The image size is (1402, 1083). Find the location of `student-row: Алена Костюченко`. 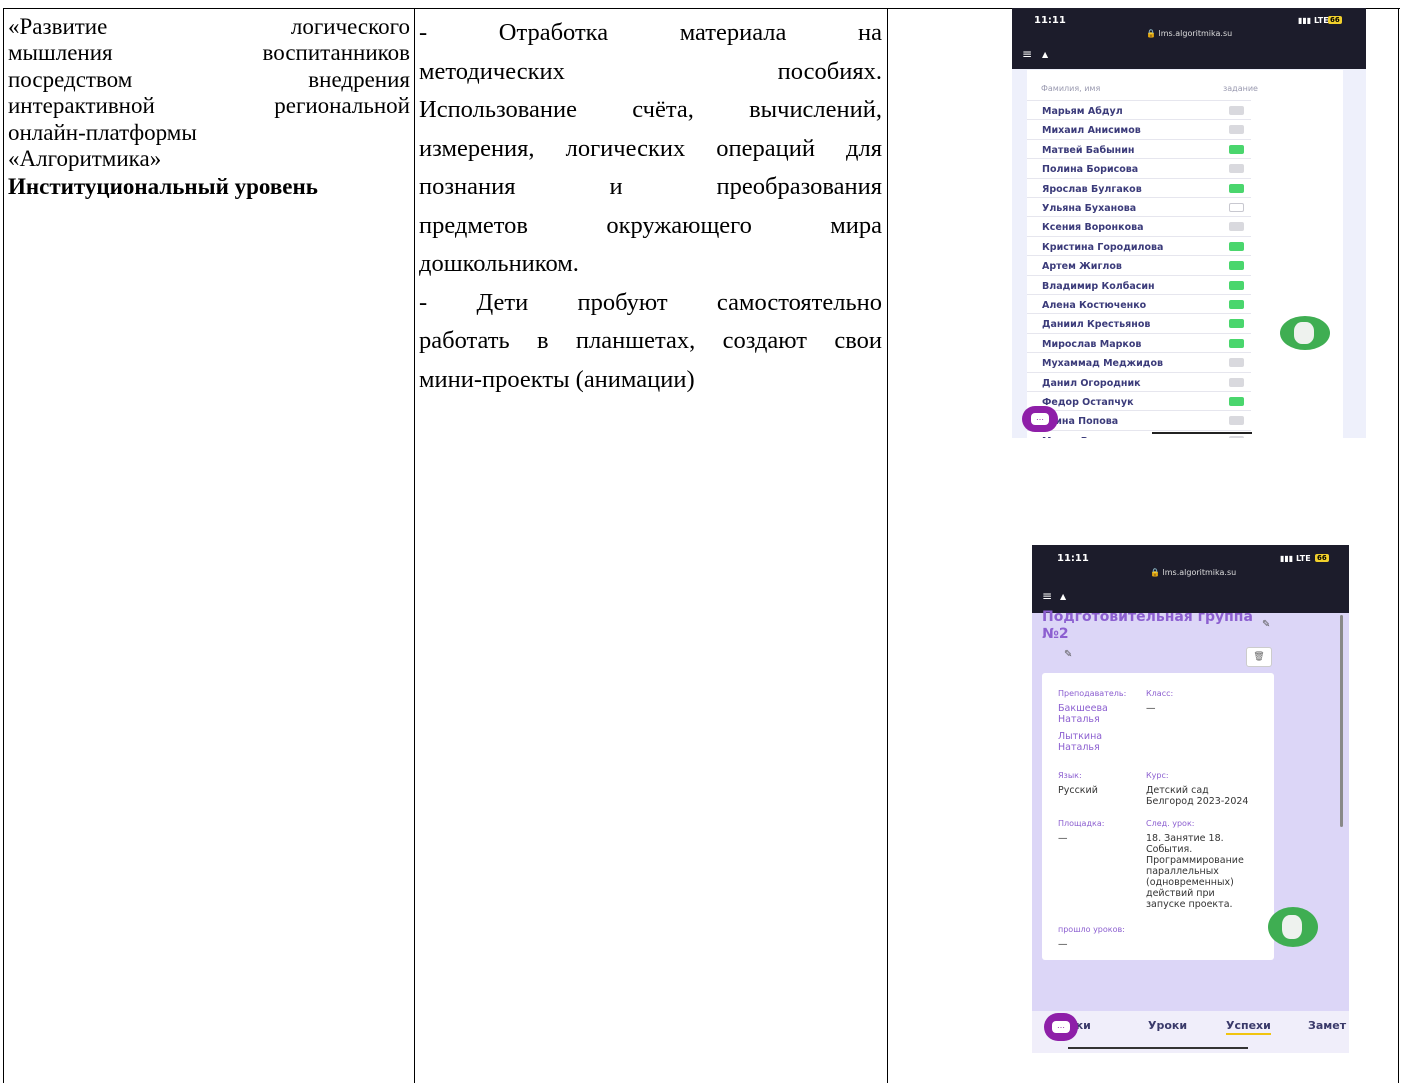

student-row: Алена Костюченко is located at coordinates (1139, 303).